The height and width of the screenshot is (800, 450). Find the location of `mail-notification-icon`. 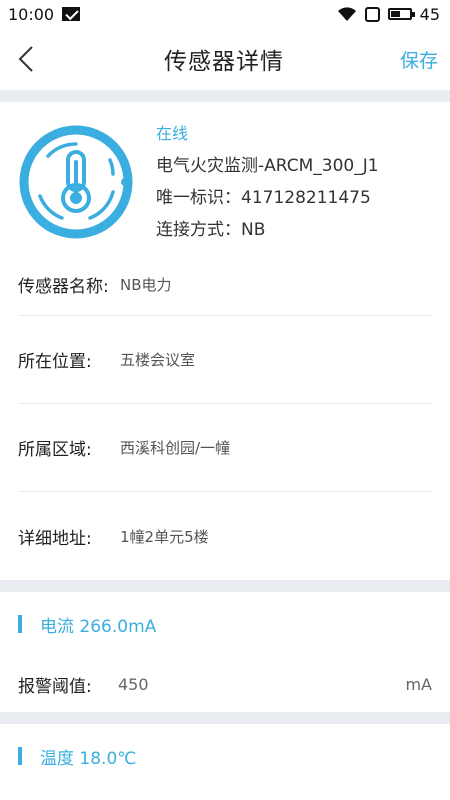

mail-notification-icon is located at coordinates (71, 14).